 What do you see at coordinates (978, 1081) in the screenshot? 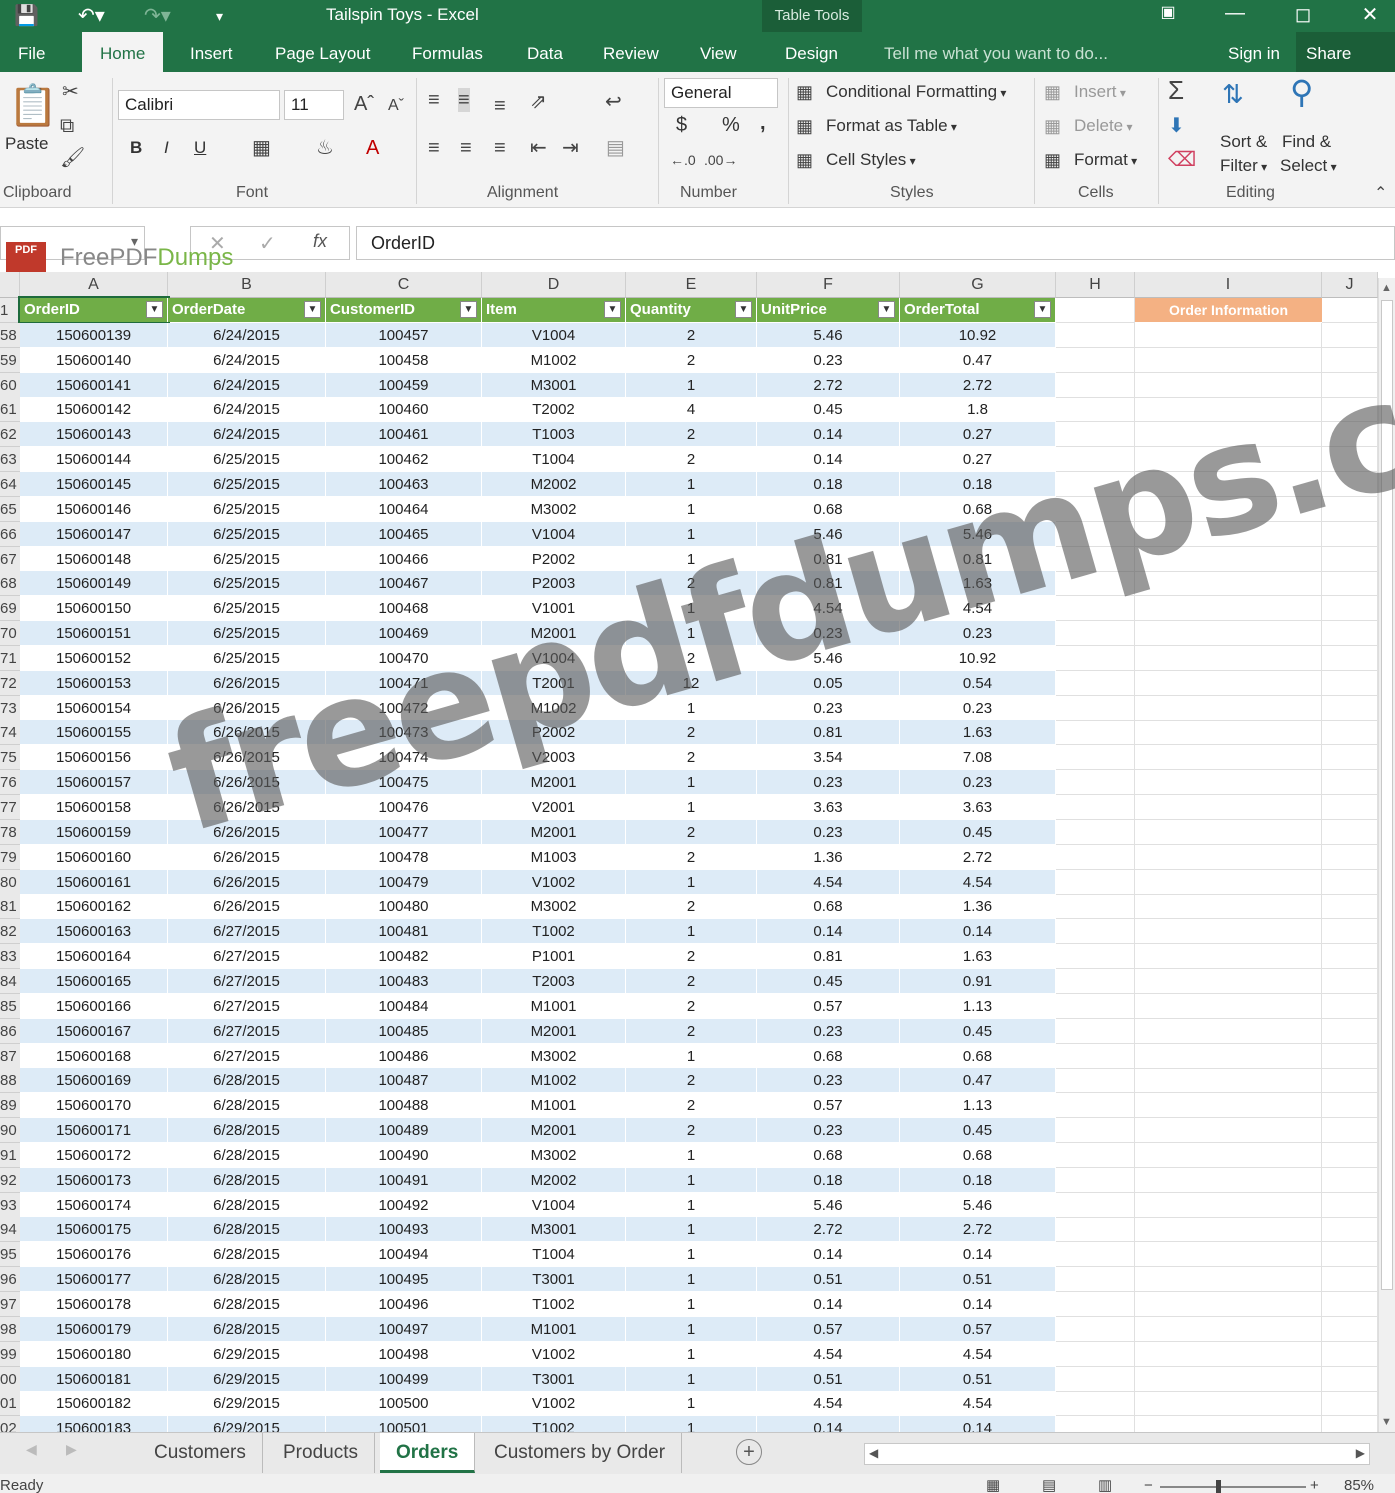
I see `cell-ordertotal: 0.47` at bounding box center [978, 1081].